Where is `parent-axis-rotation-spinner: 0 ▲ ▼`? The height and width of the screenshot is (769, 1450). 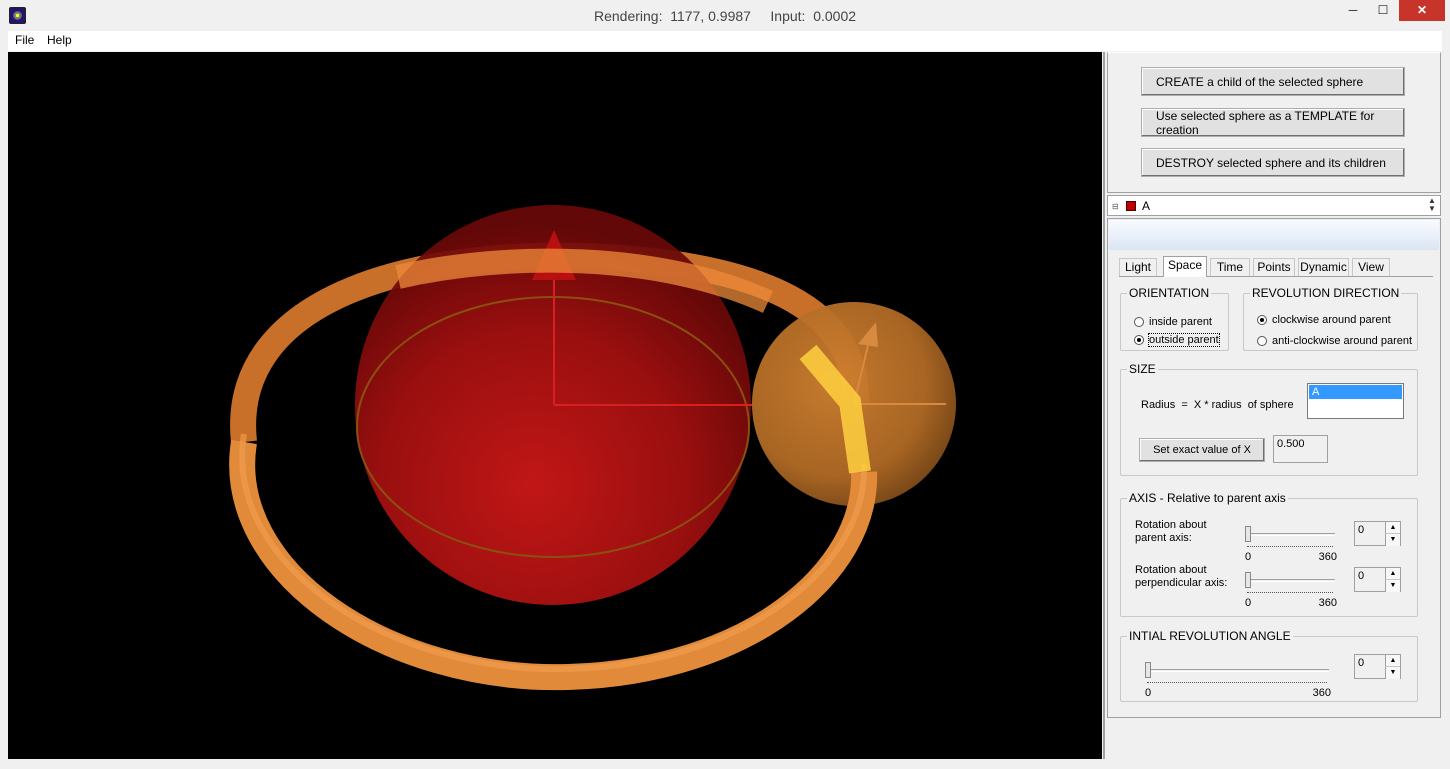
parent-axis-rotation-spinner: 0 ▲ ▼ is located at coordinates (1377, 533).